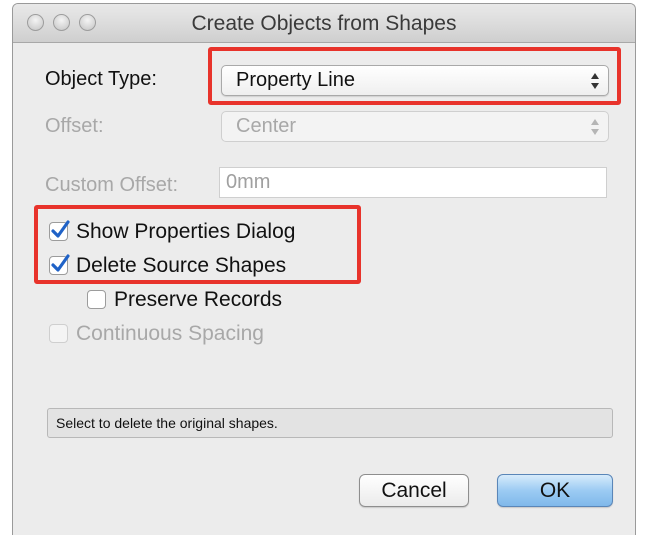  I want to click on window-title: Create Objects from Shapes, so click(324, 23).